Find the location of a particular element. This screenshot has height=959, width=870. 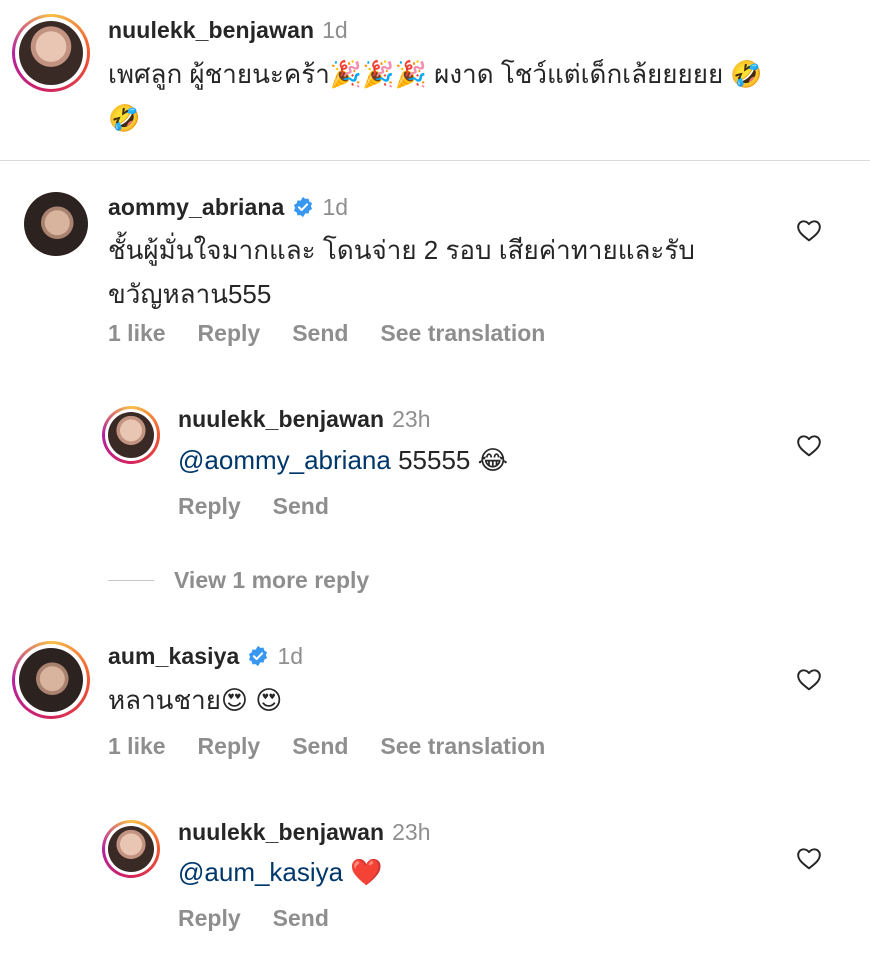

comment-username: nuulekk_benjawan is located at coordinates (211, 30).